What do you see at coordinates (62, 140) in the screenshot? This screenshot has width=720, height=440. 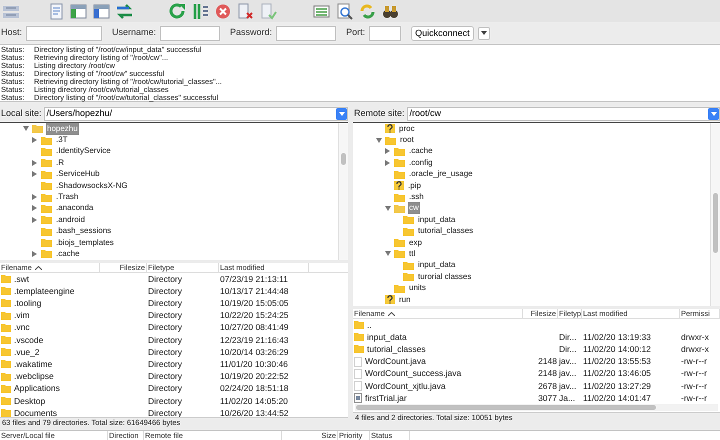 I see `tree-item: .3T` at bounding box center [62, 140].